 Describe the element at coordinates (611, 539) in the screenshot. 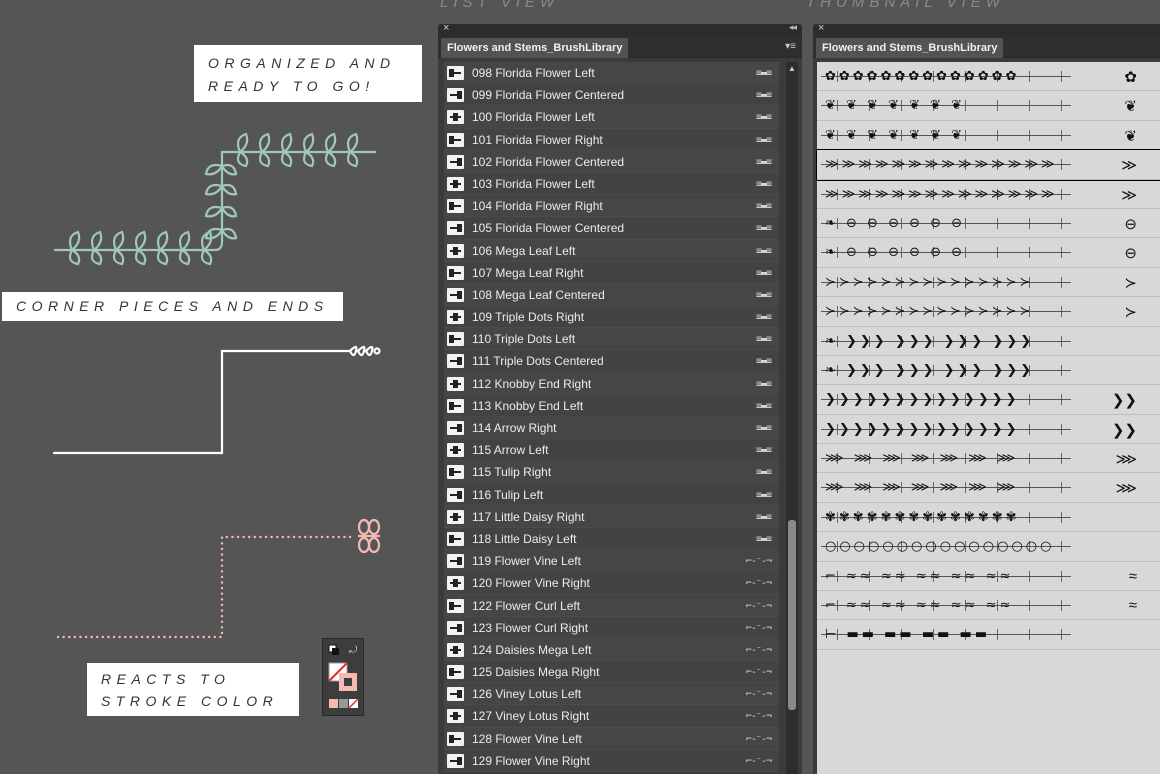

I see `brush-row: 118 Little Daisy Left ≡▬≡` at that location.